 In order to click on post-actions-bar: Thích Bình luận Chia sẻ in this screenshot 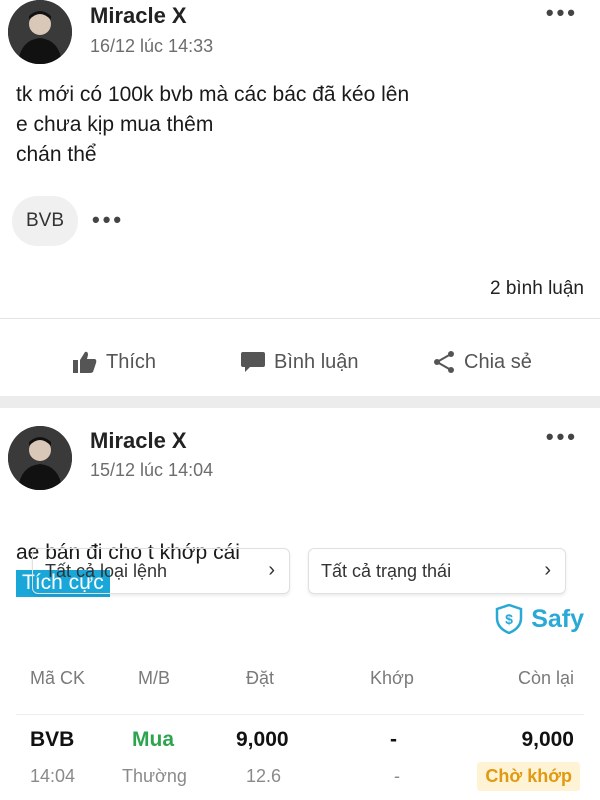, I will do `click(300, 362)`.